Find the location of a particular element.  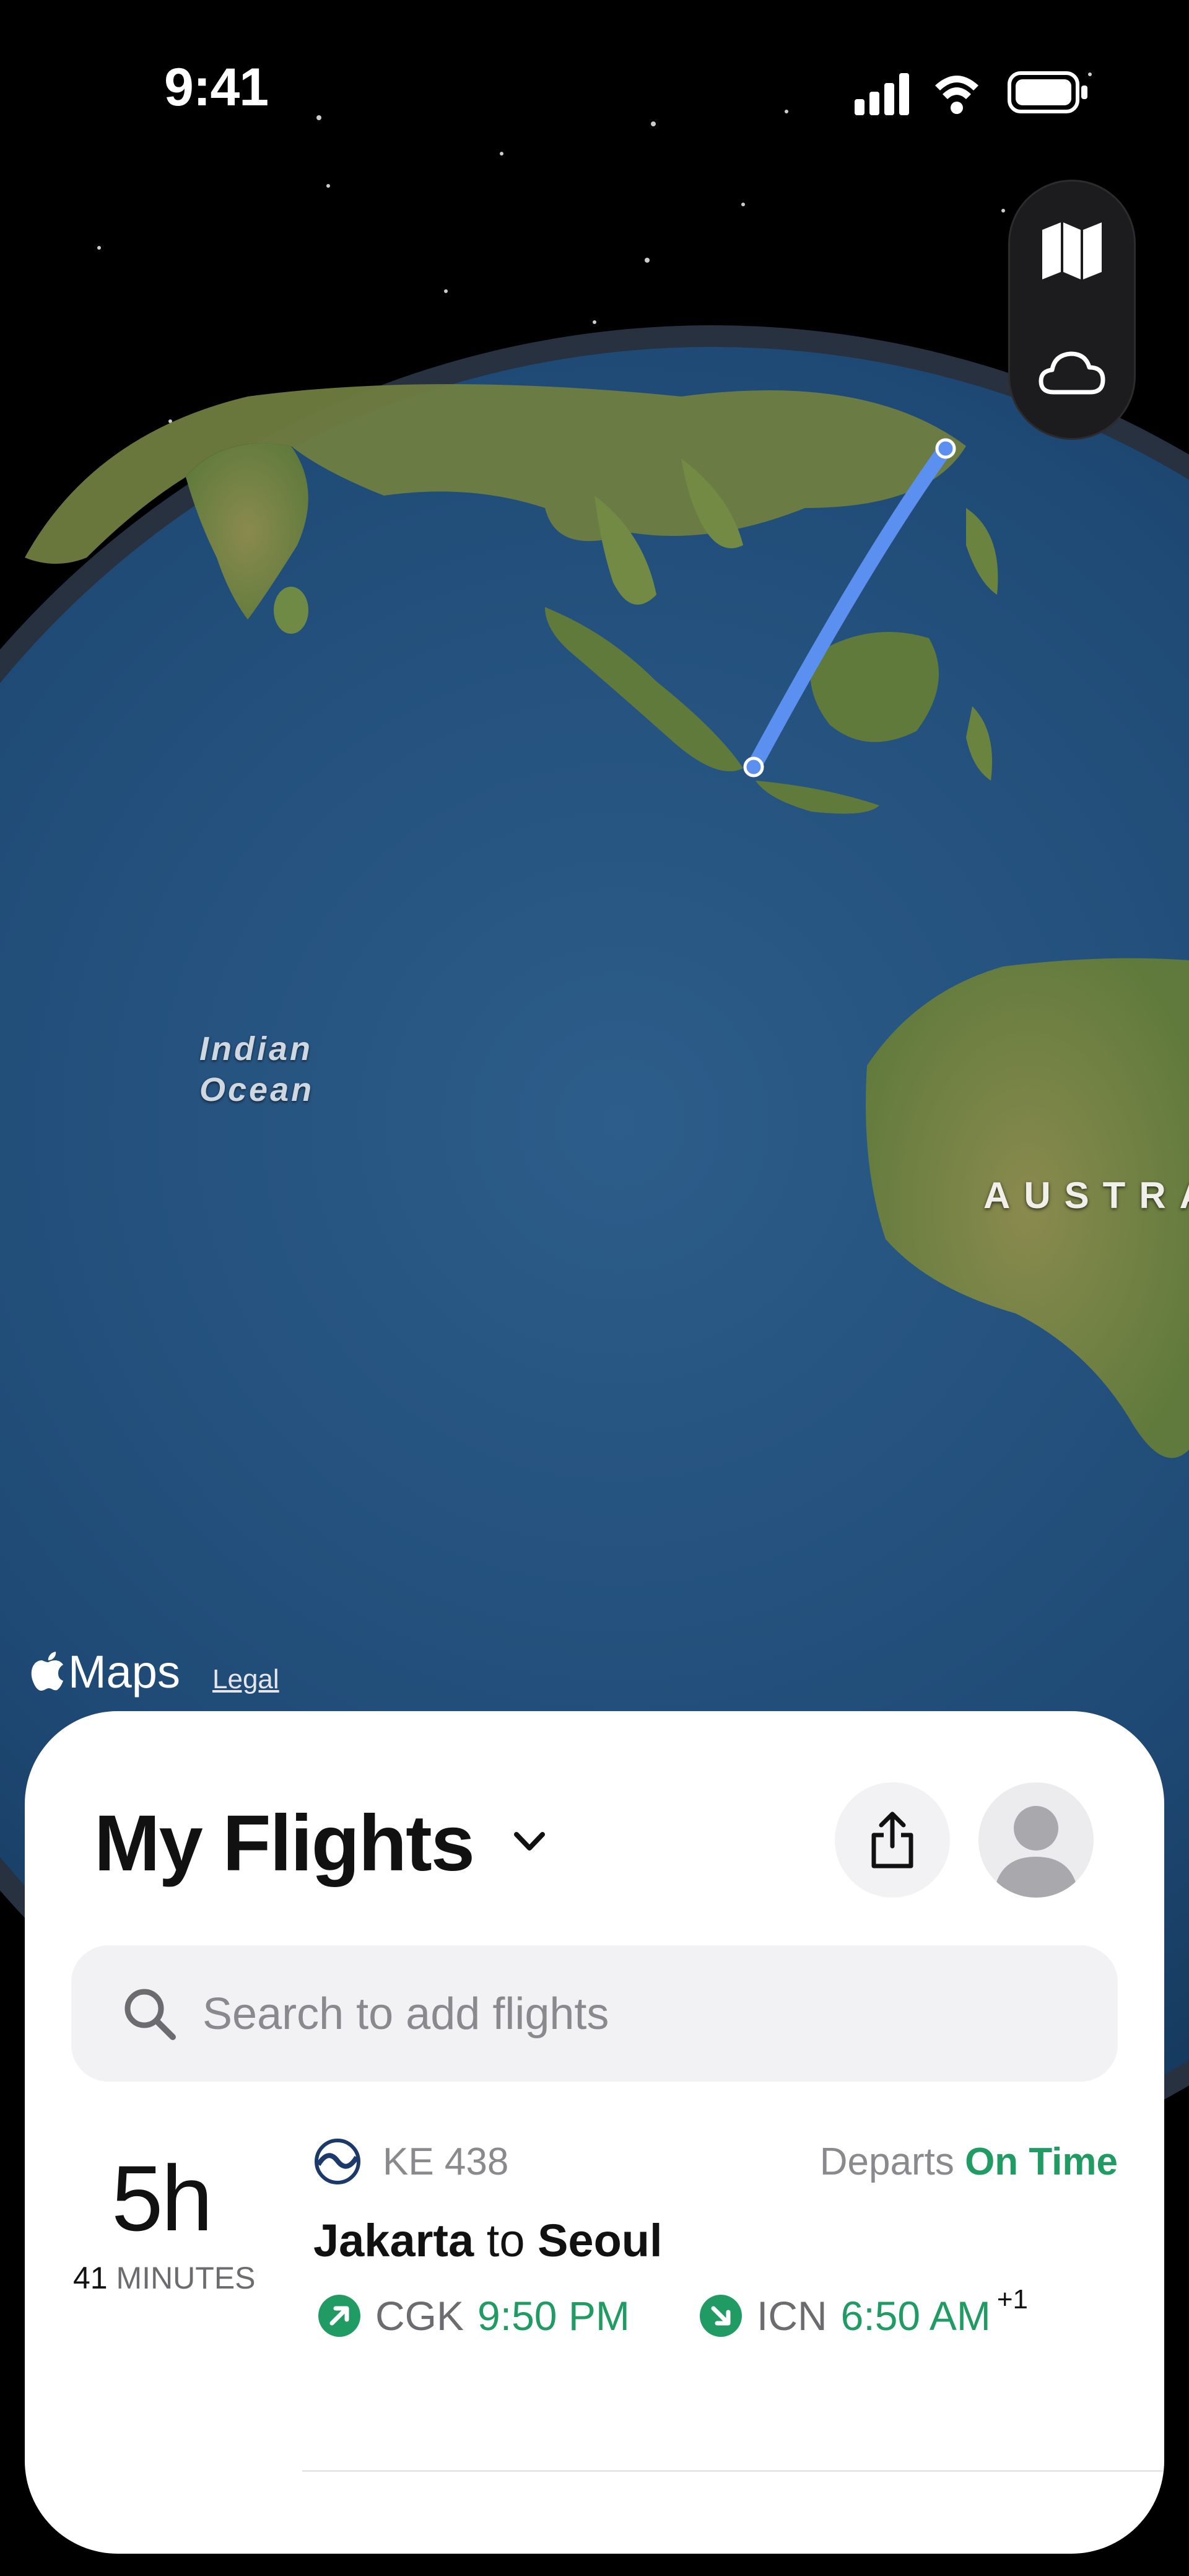

arrival-arrow-icon is located at coordinates (721, 2316).